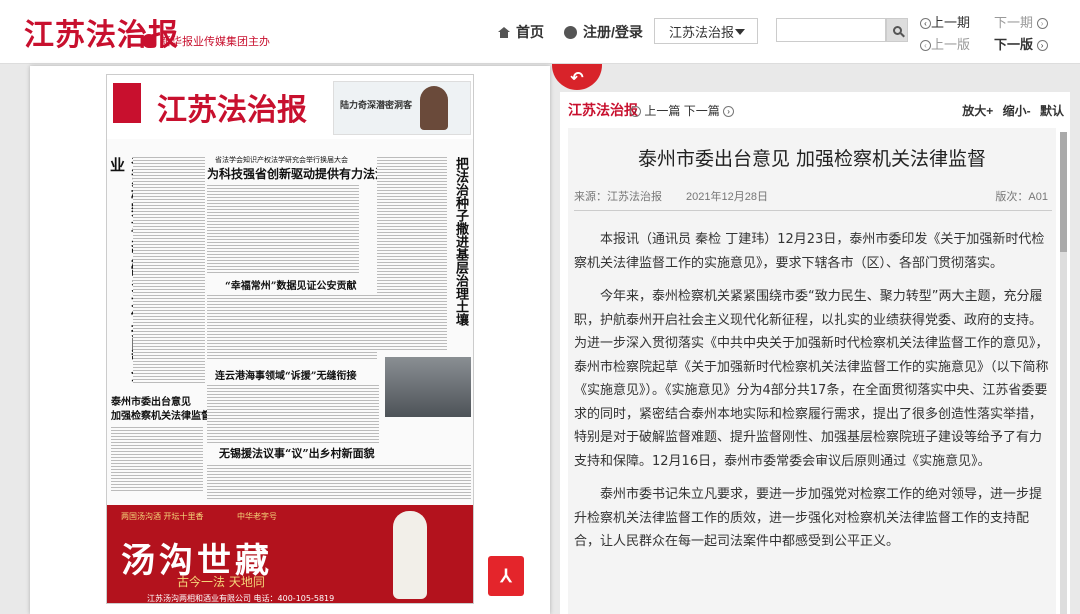 The width and height of the screenshot is (1080, 614). What do you see at coordinates (504, 32) in the screenshot?
I see `home-icon` at bounding box center [504, 32].